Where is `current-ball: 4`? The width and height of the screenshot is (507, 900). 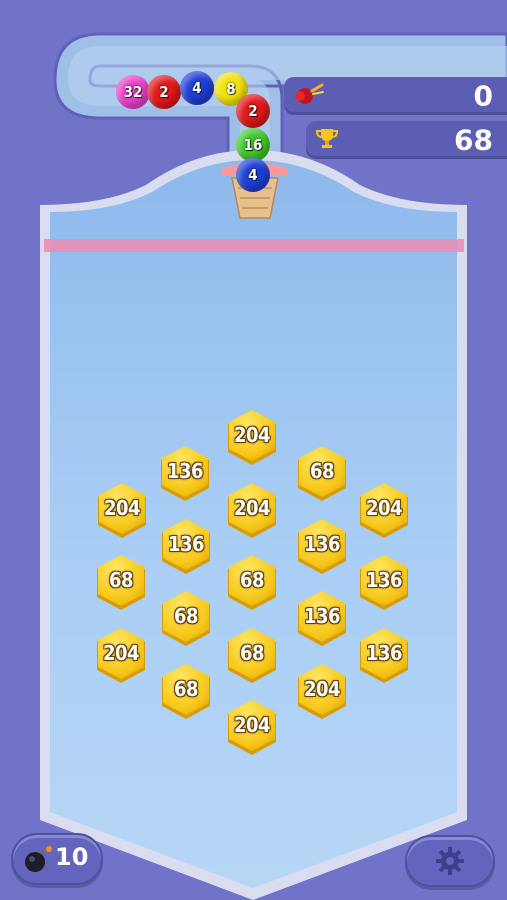
current-ball: 4 is located at coordinates (253, 175).